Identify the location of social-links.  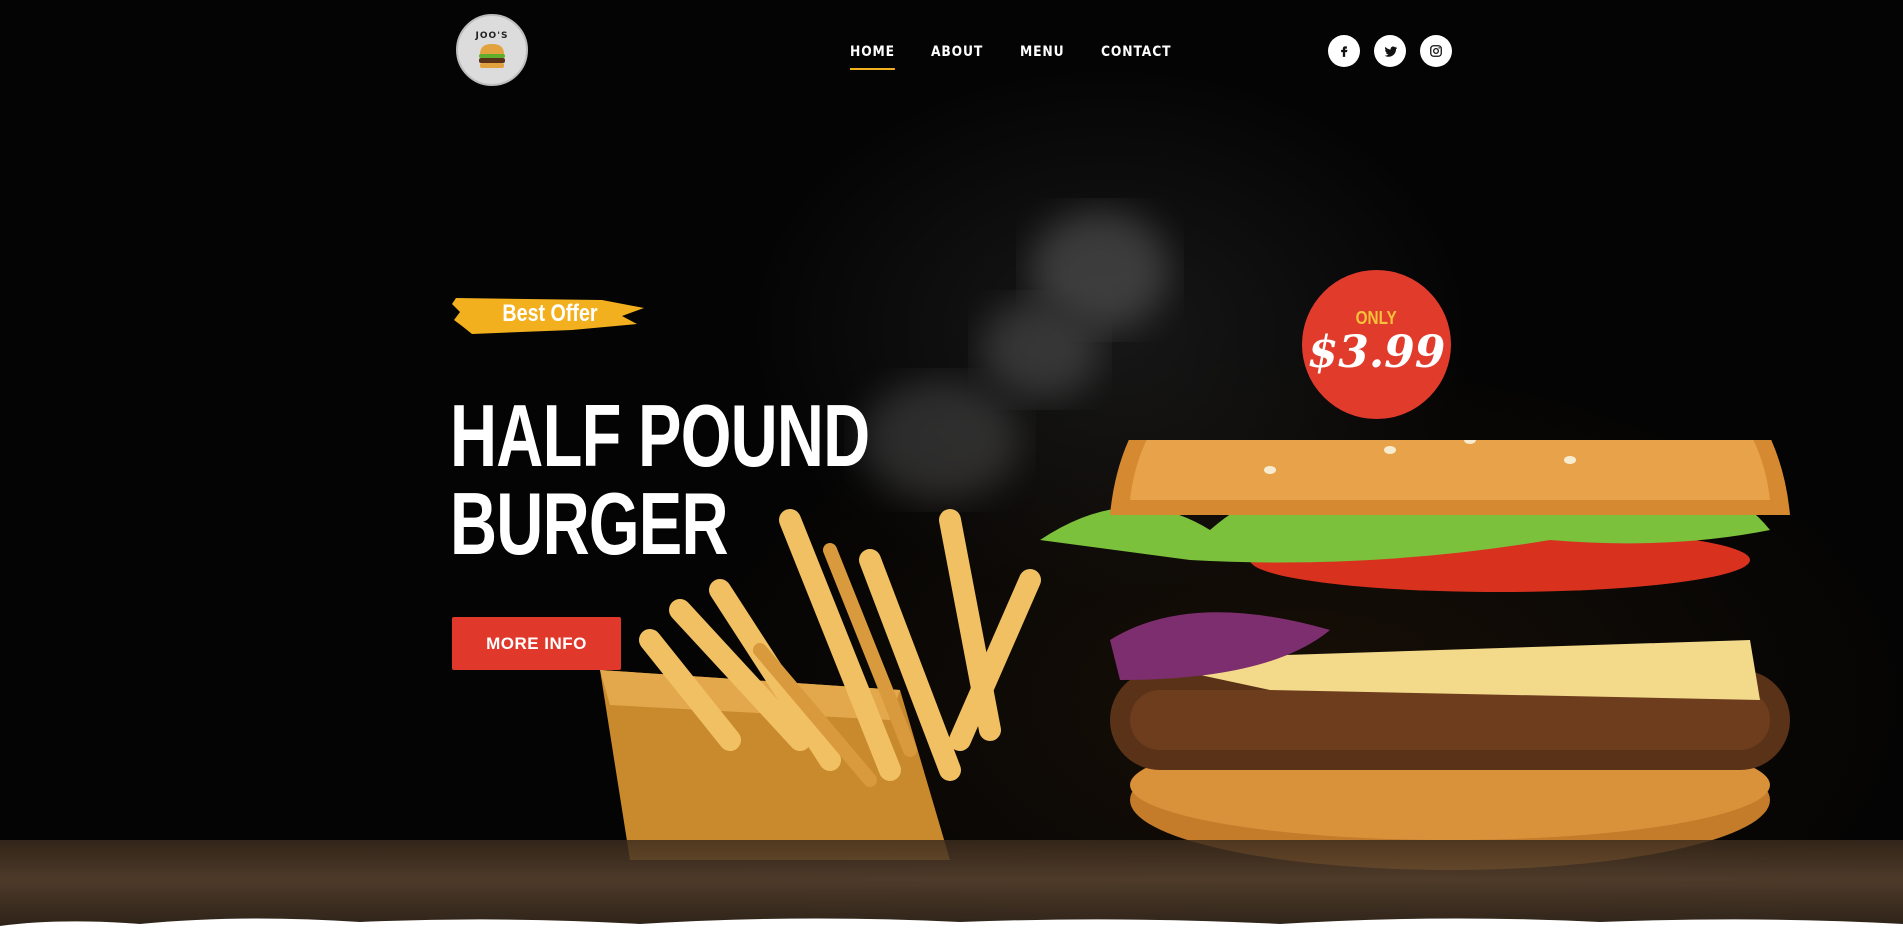
(1390, 51).